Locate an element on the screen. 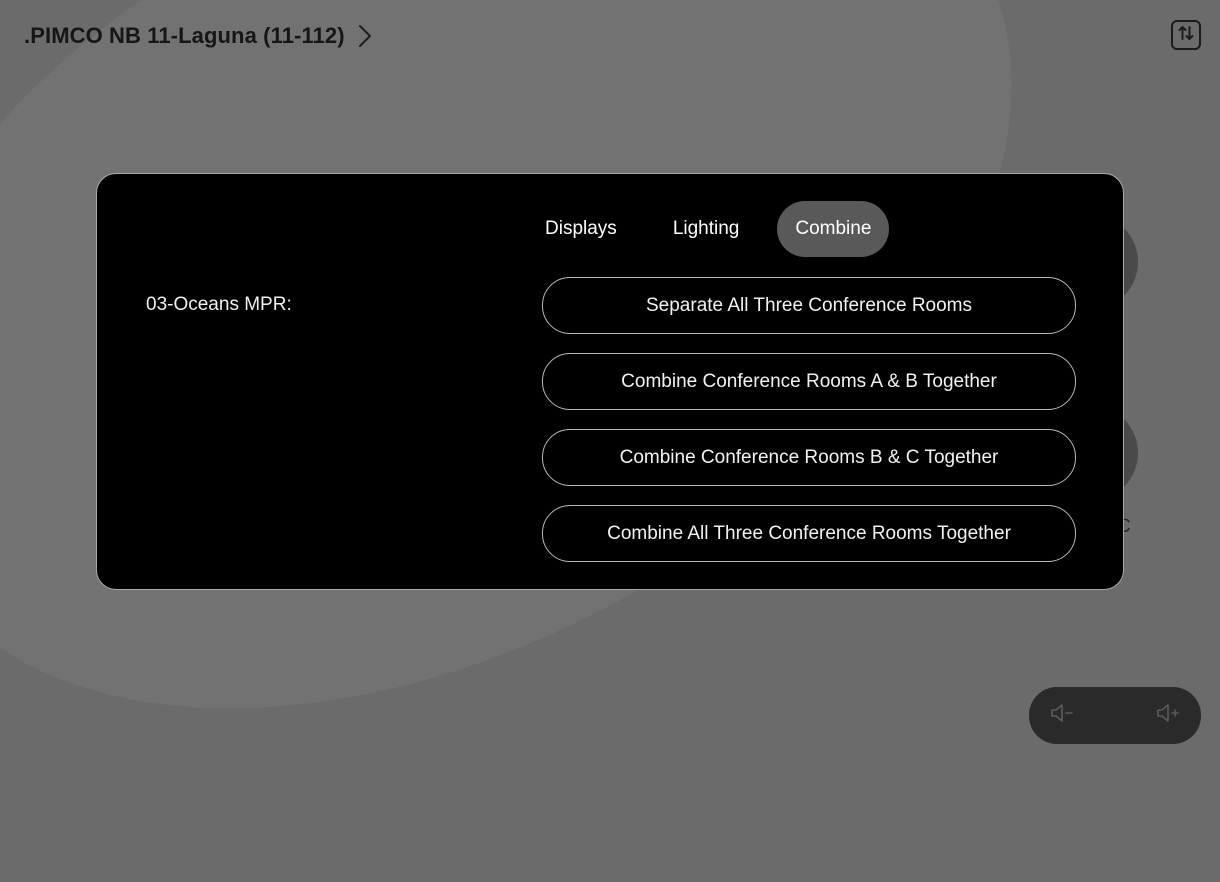 This screenshot has width=1220, height=882. tab-displays: Displays is located at coordinates (581, 229).